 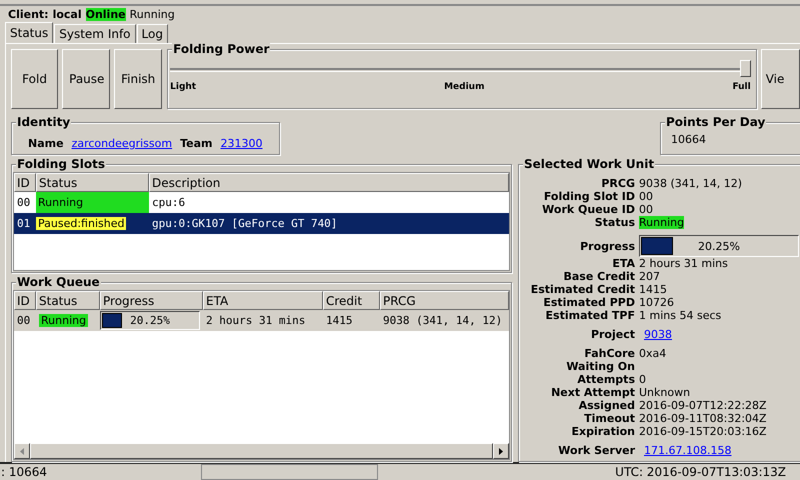 What do you see at coordinates (86, 79) in the screenshot?
I see `action-button: Pause` at bounding box center [86, 79].